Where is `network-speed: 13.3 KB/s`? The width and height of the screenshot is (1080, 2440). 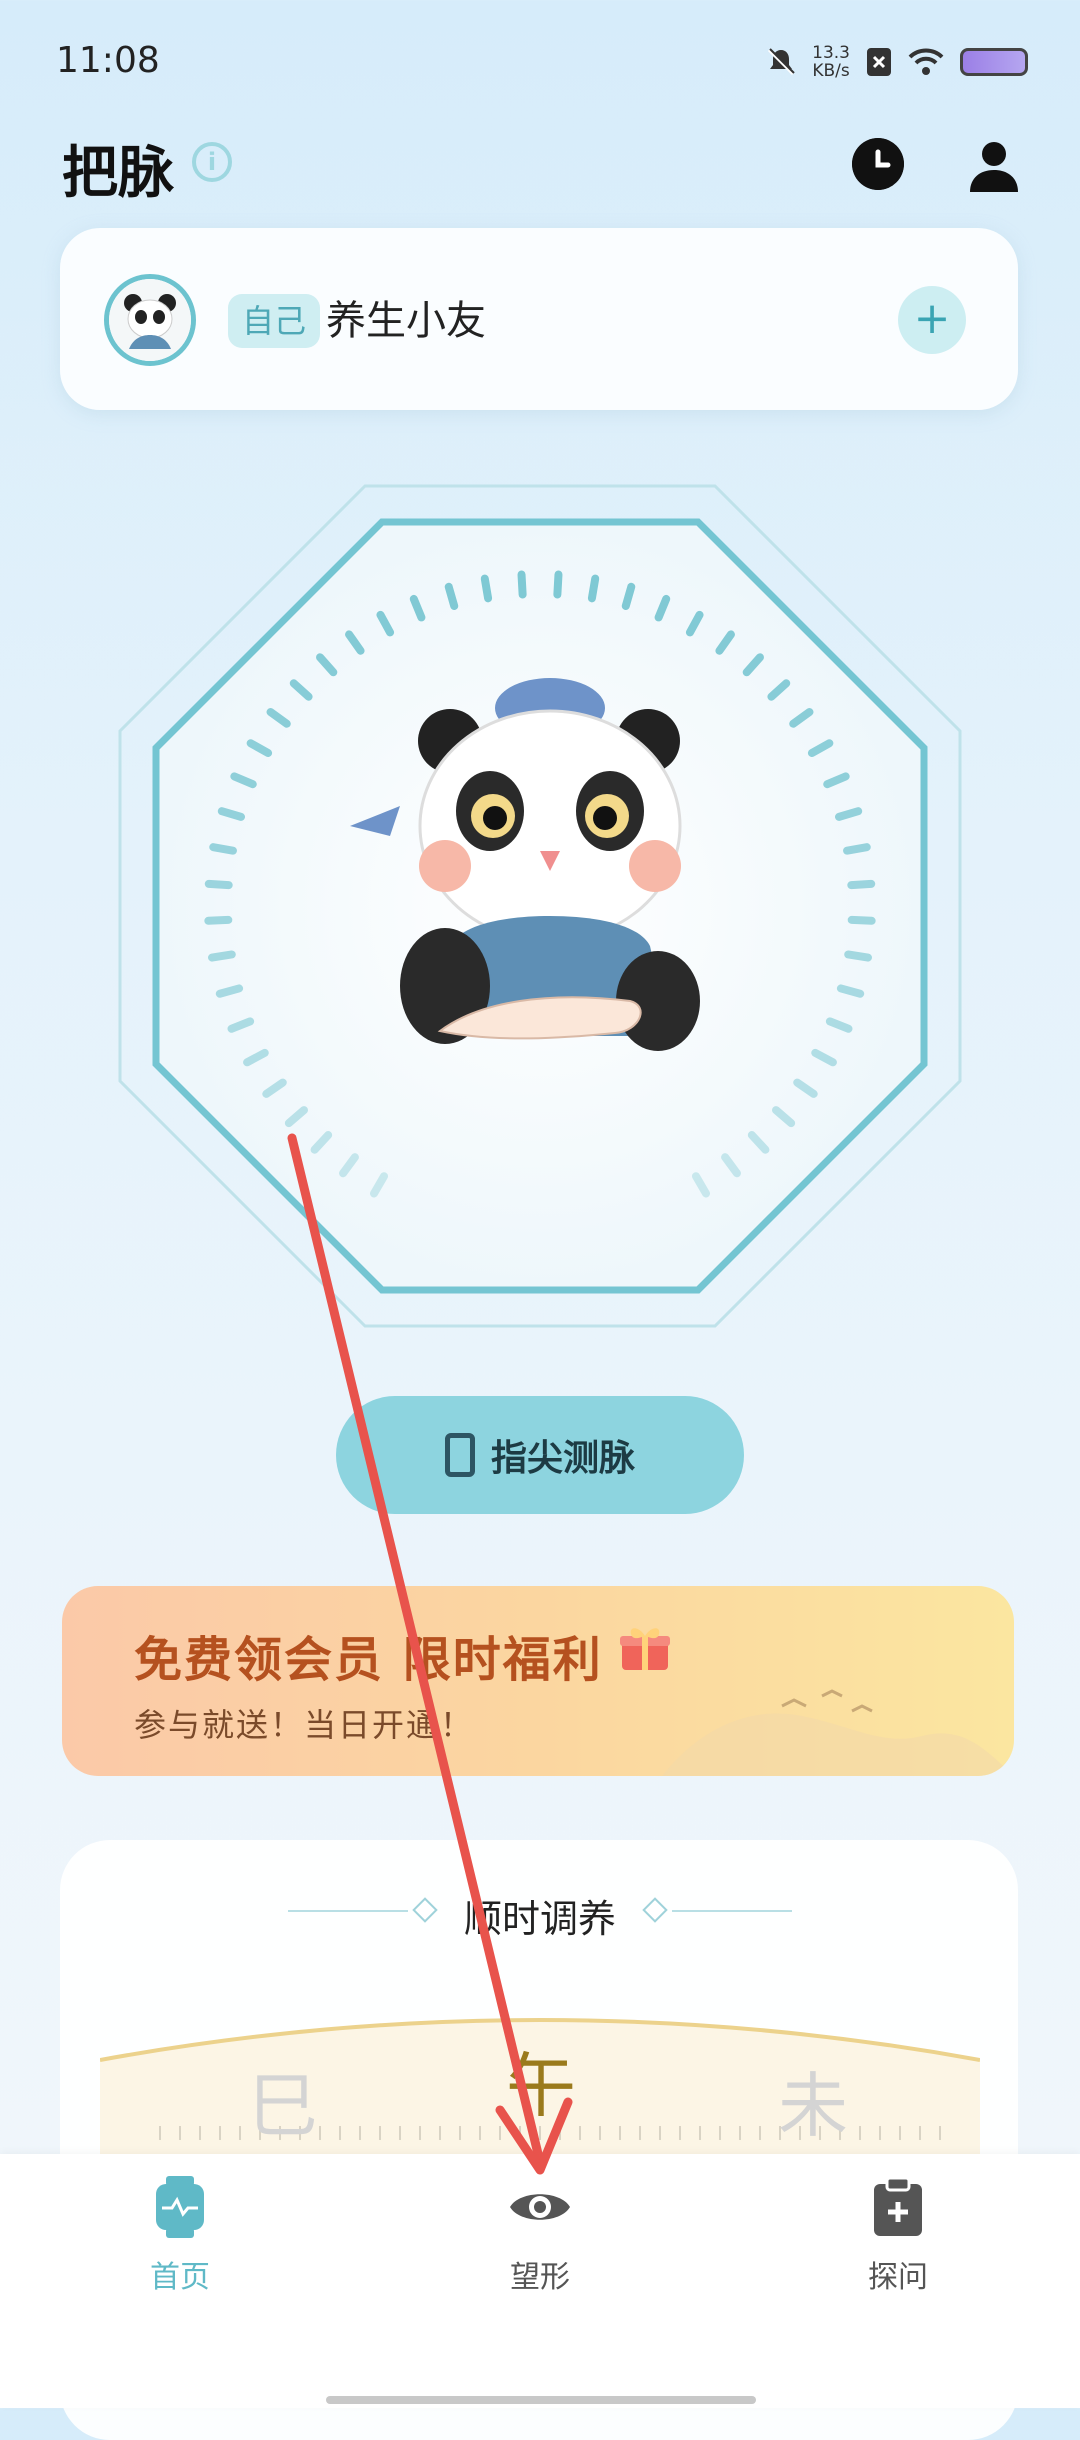 network-speed: 13.3 KB/s is located at coordinates (831, 62).